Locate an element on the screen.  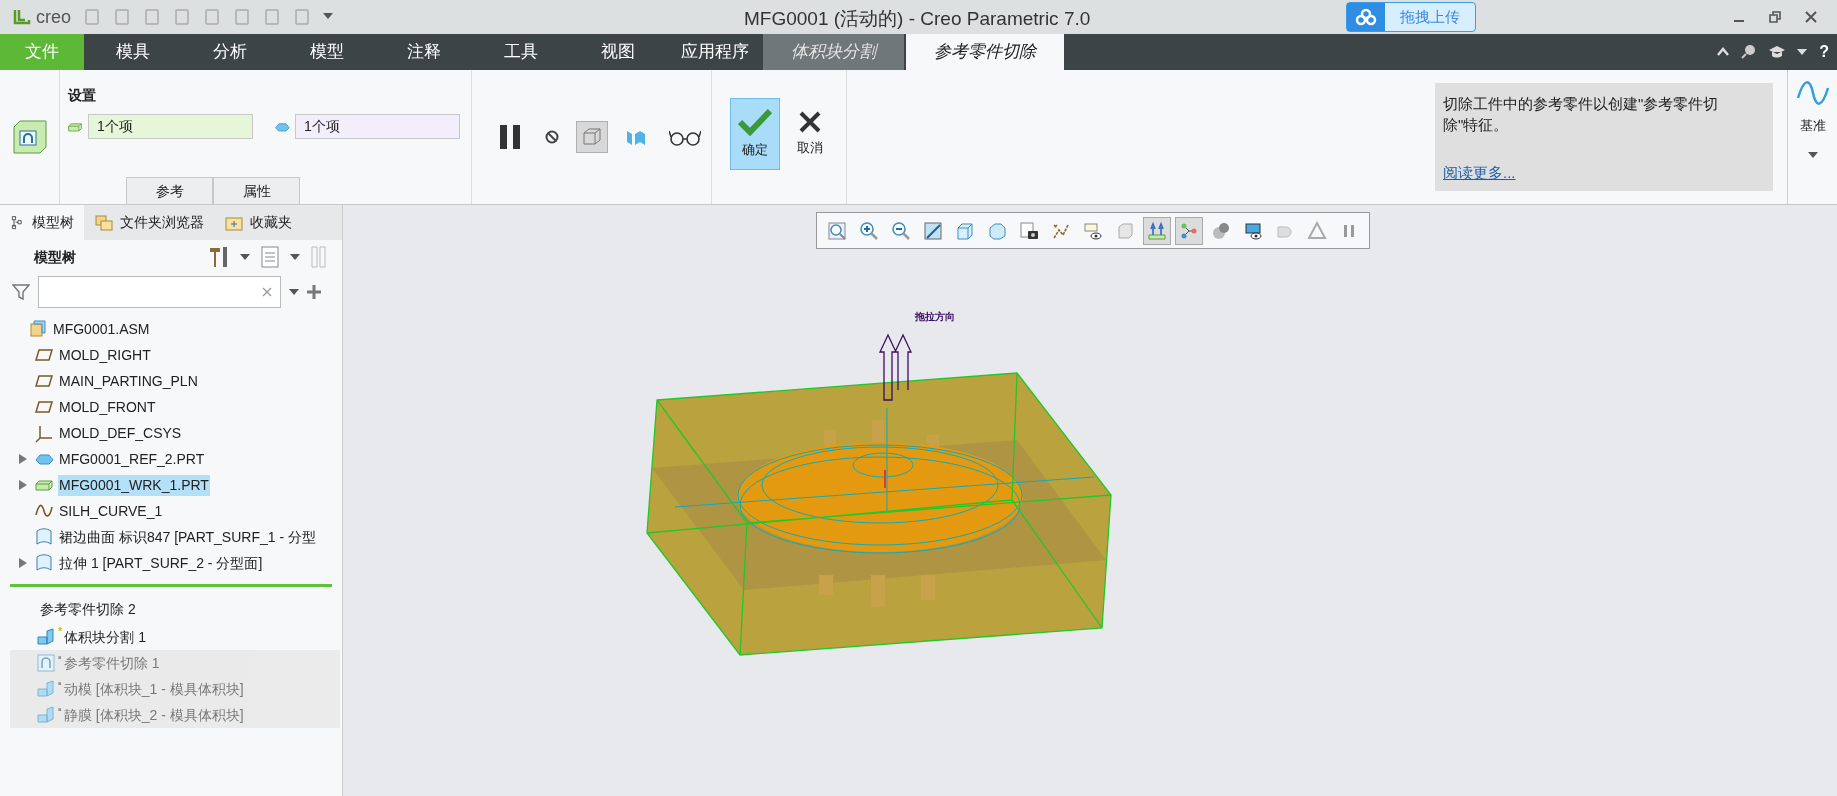
search-icon is located at coordinates (1749, 52).